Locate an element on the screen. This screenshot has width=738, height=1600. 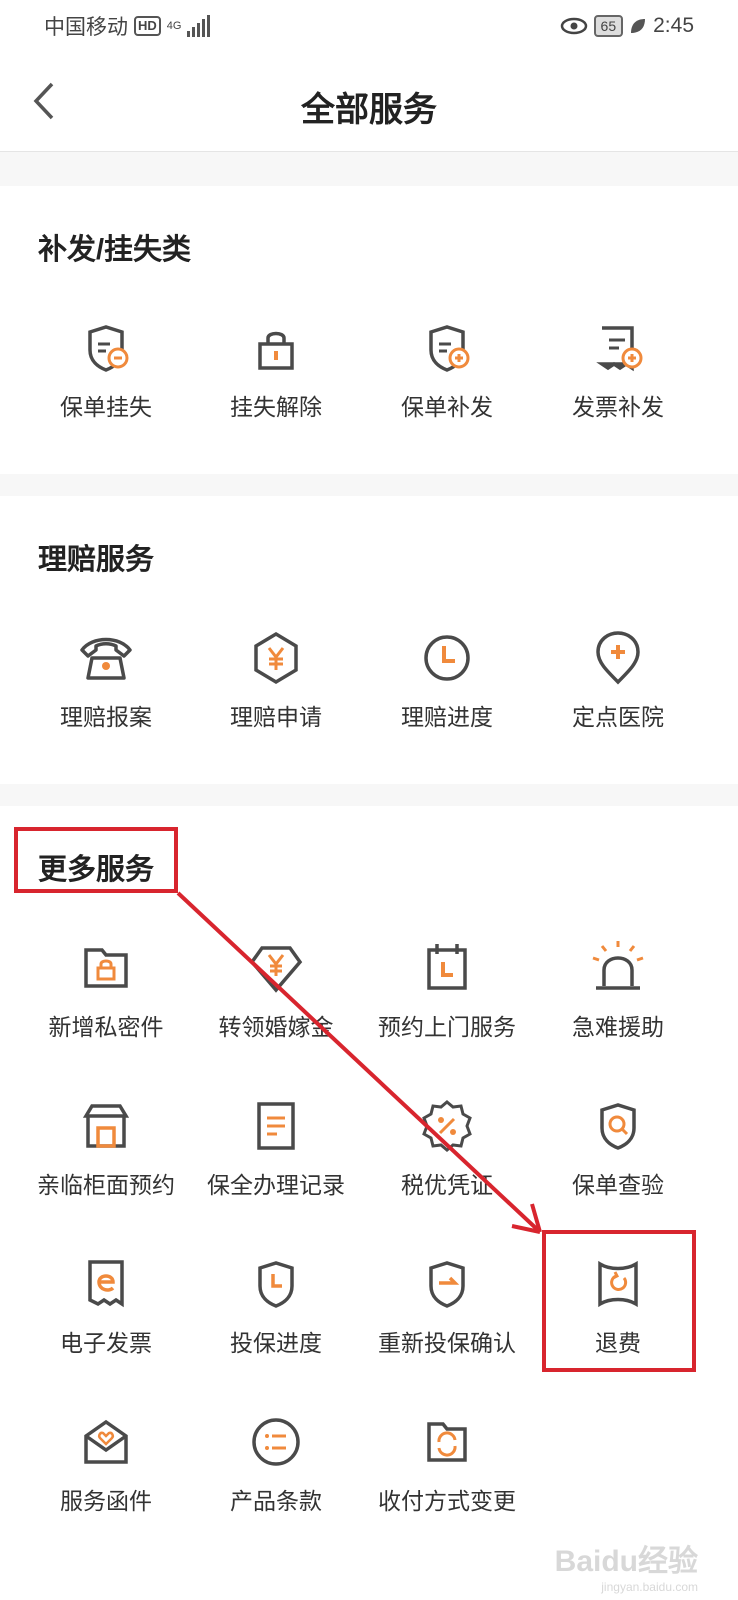
shield-arrow-icon is located at coordinates (447, 1284).